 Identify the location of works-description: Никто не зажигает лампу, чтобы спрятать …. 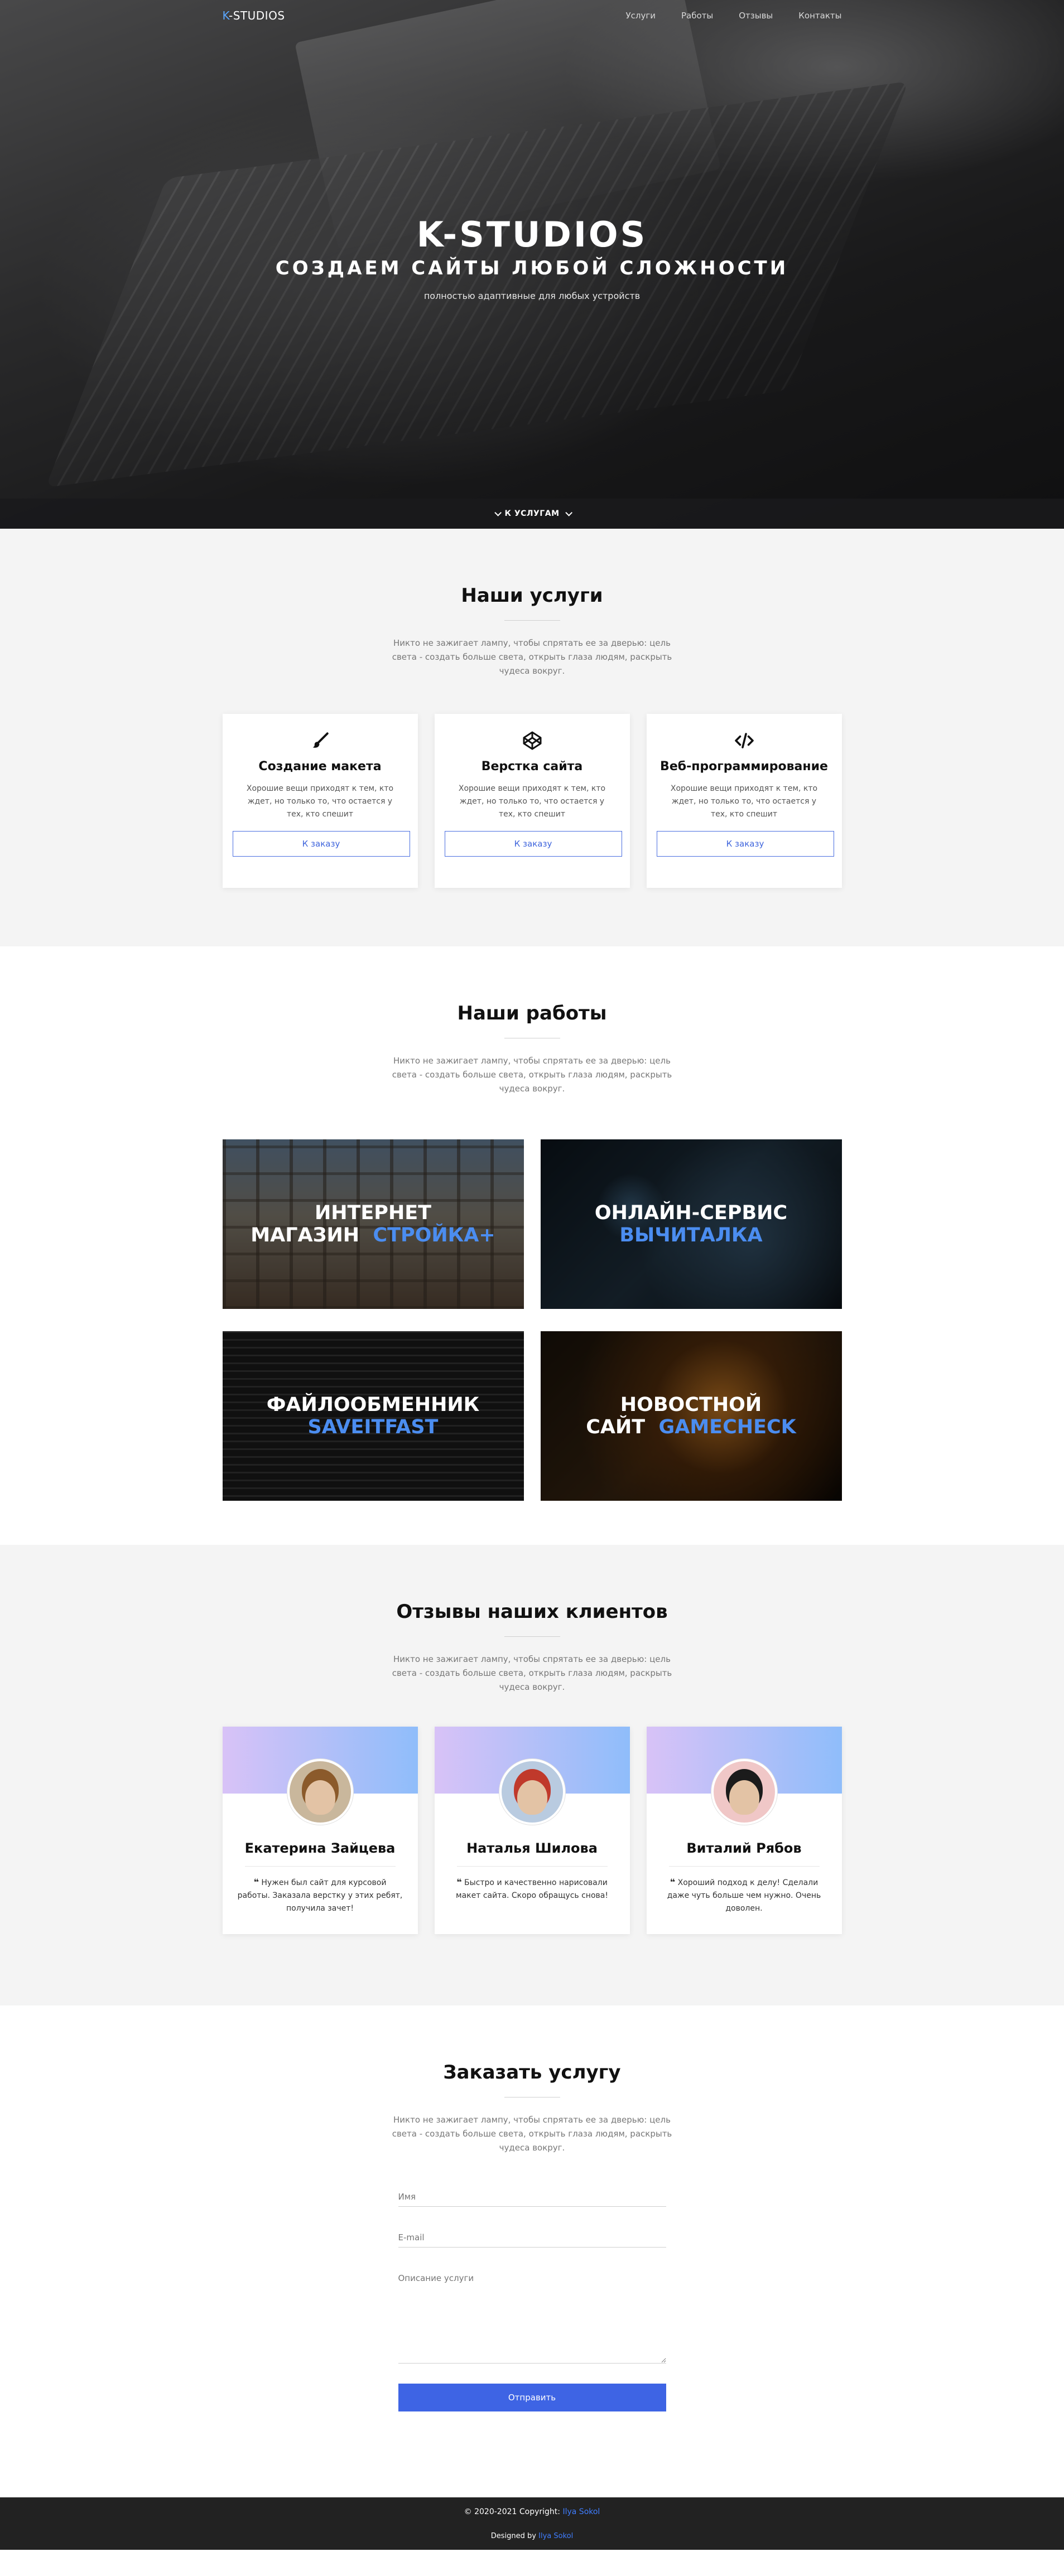
(532, 1075).